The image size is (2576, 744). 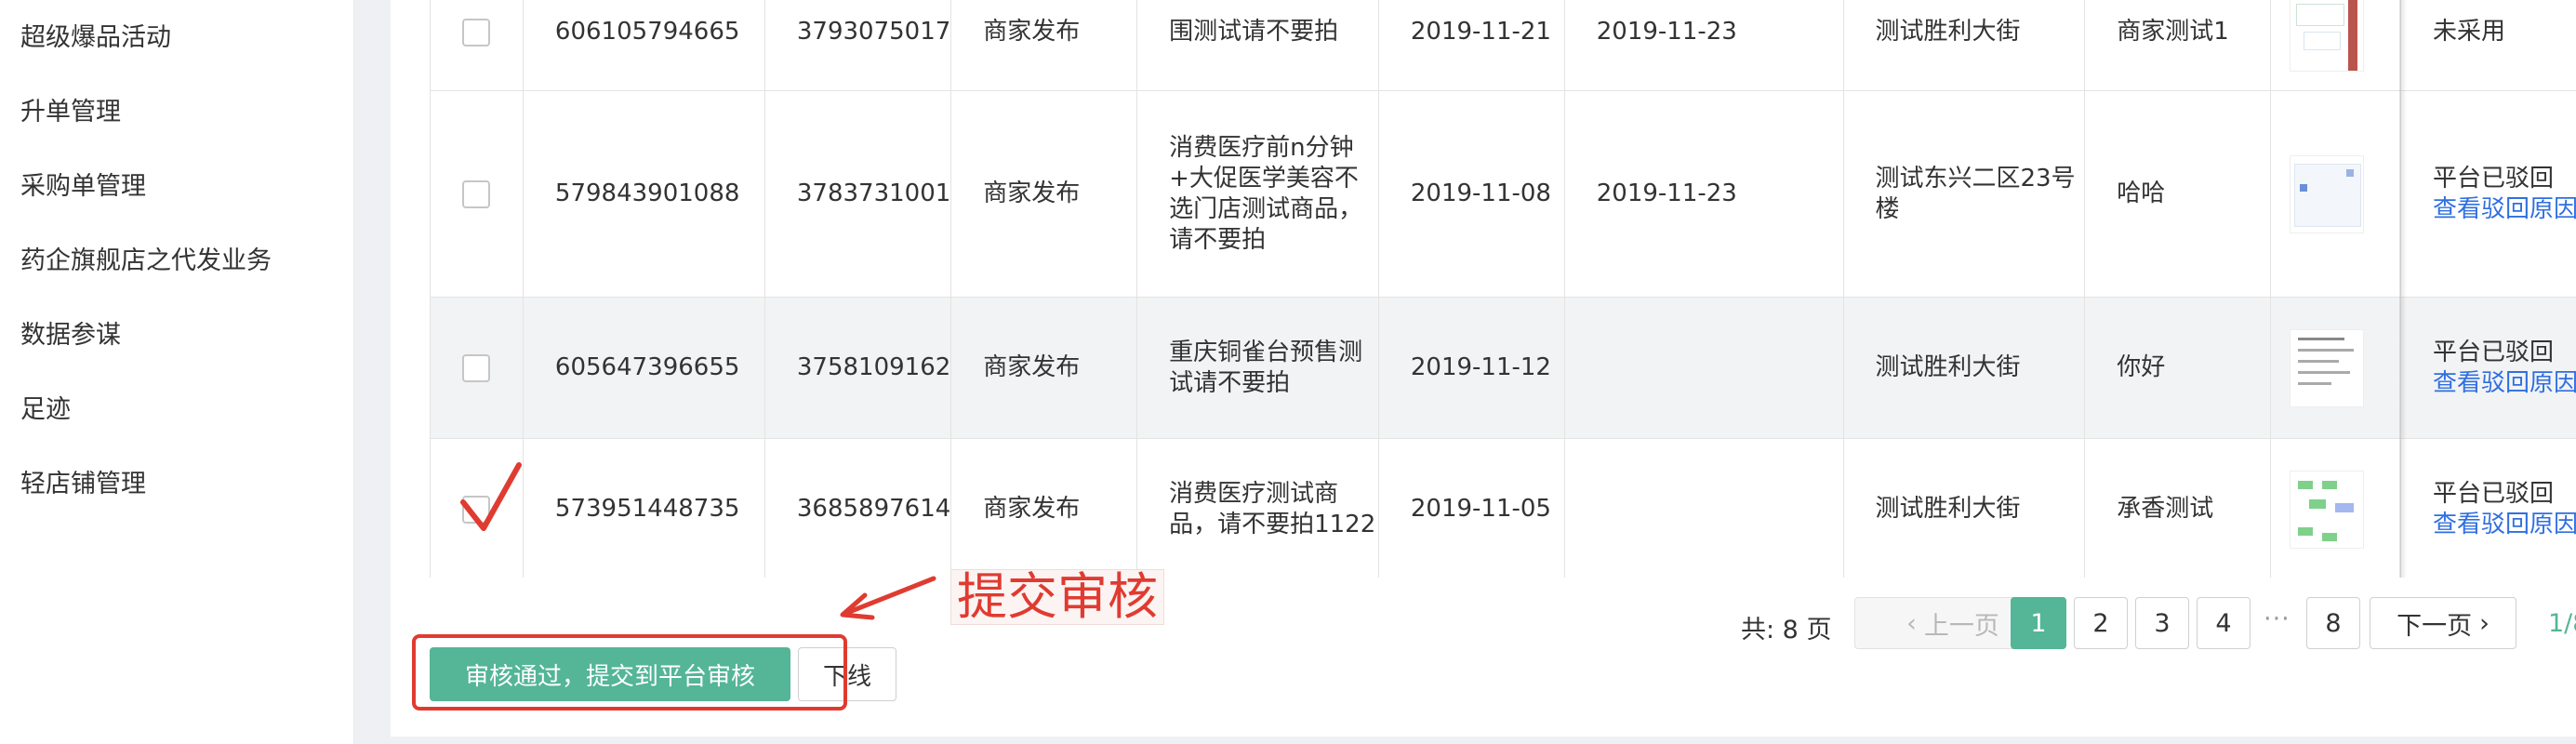 What do you see at coordinates (698, 541) in the screenshot?
I see `annotation-overlay` at bounding box center [698, 541].